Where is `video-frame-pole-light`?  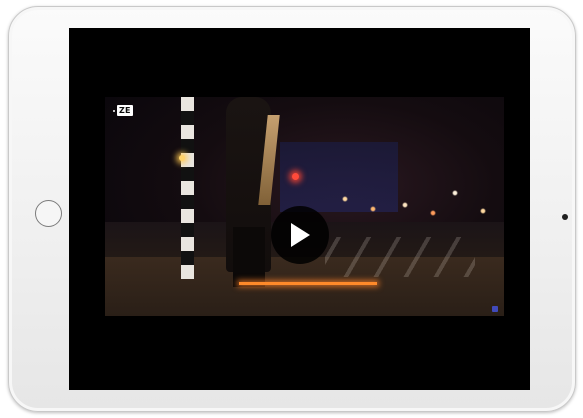
video-frame-pole-light is located at coordinates (182, 158).